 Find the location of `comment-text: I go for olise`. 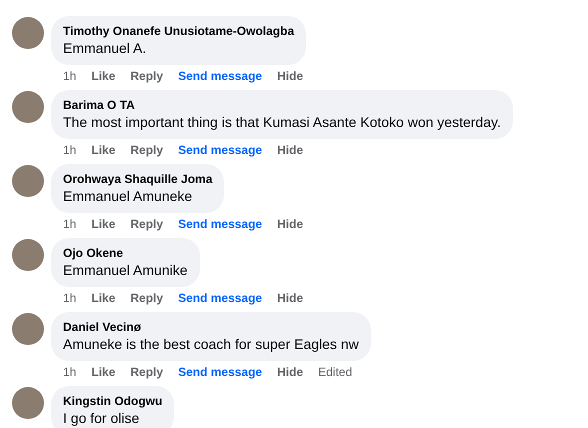

comment-text: I go for olise is located at coordinates (101, 418).